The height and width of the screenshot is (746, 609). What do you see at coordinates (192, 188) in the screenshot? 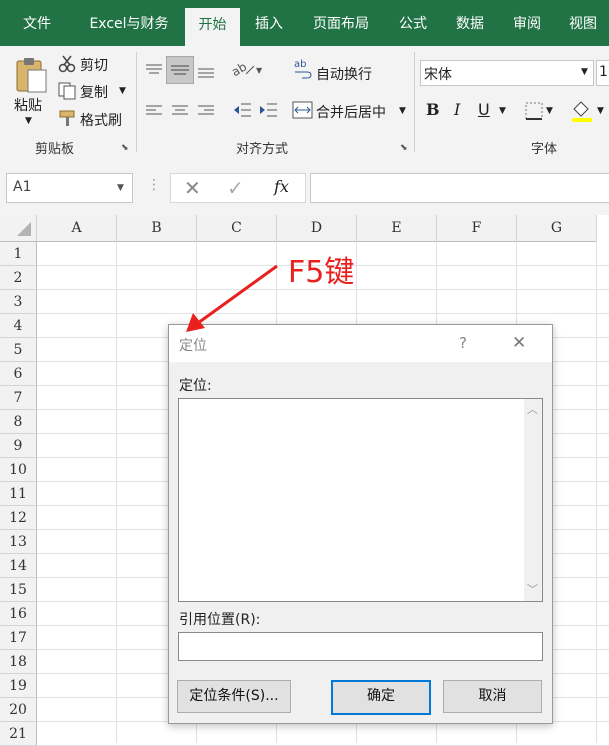
I see `cancel-entry-icon: ✕` at bounding box center [192, 188].